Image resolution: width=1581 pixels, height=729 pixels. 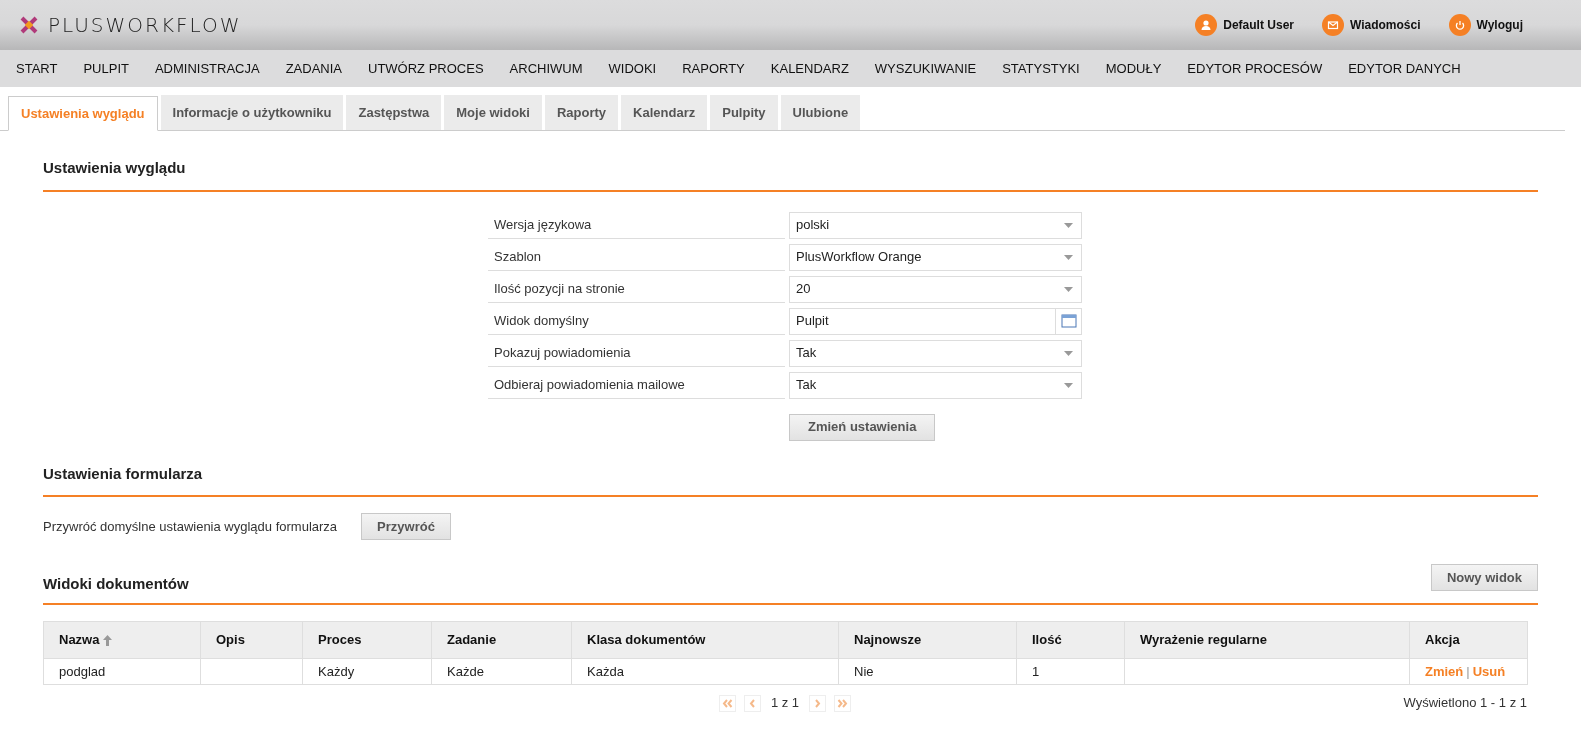 I want to click on first-page-button, so click(x=727, y=703).